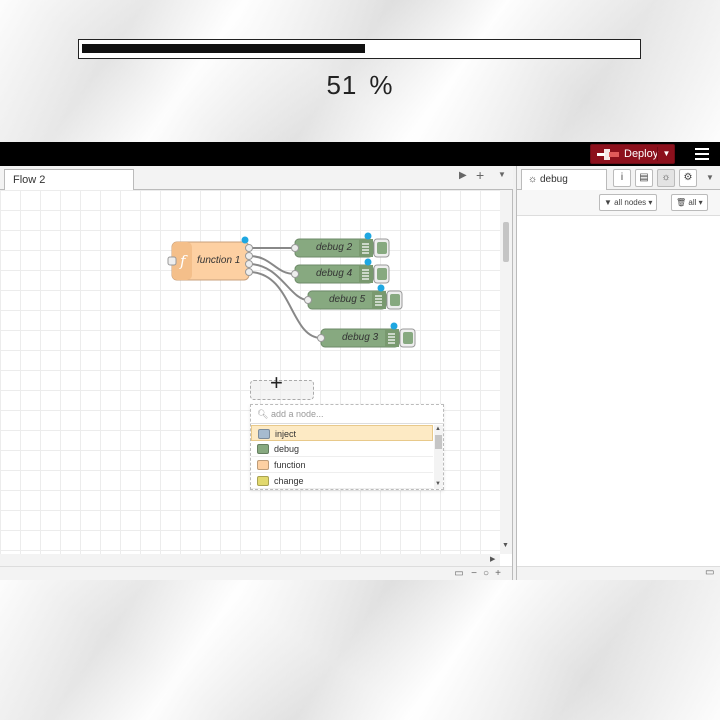 This screenshot has height=720, width=720. Describe the element at coordinates (681, 202) in the screenshot. I see `trash-icon: 🗑︎` at that location.